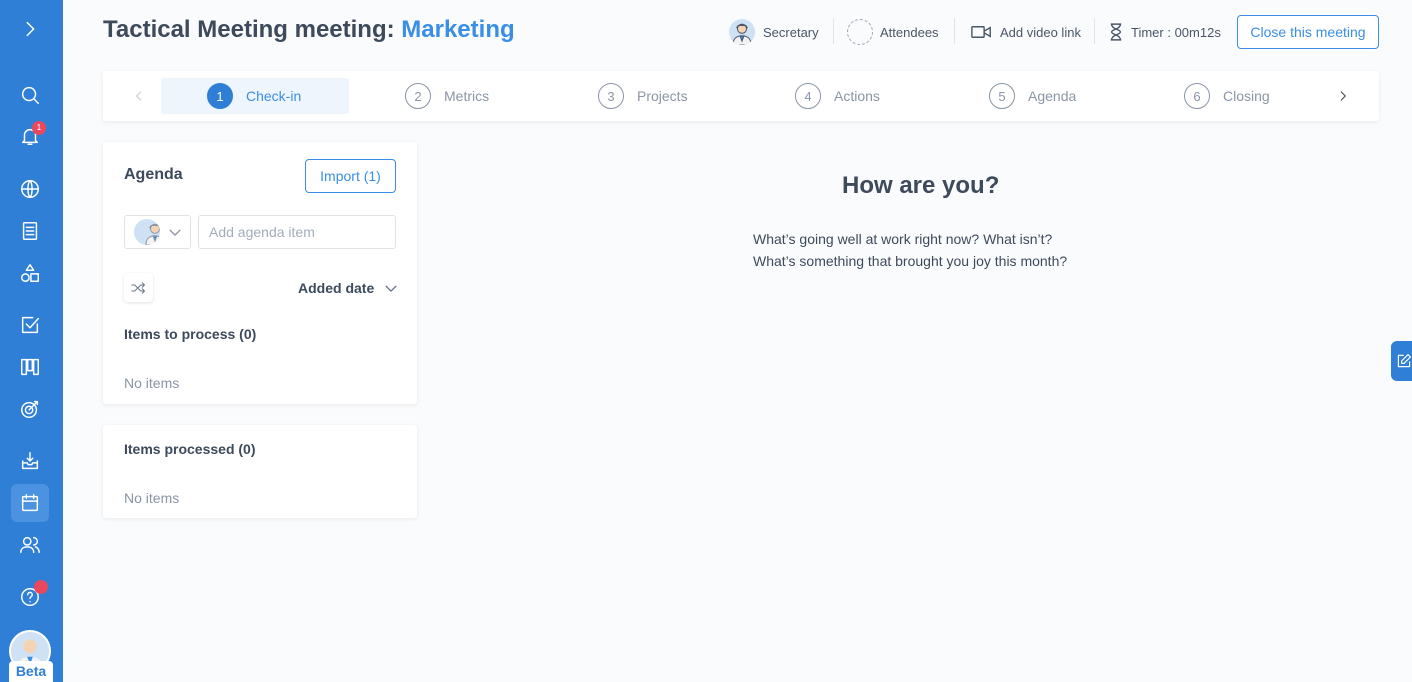  Describe the element at coordinates (190, 334) in the screenshot. I see `items-to-process-heading: Items to process (0)` at that location.